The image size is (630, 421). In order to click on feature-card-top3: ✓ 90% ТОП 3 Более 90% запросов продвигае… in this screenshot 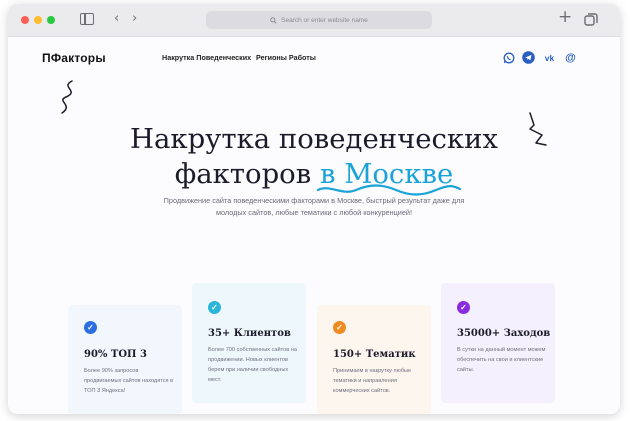, I will do `click(125, 359)`.